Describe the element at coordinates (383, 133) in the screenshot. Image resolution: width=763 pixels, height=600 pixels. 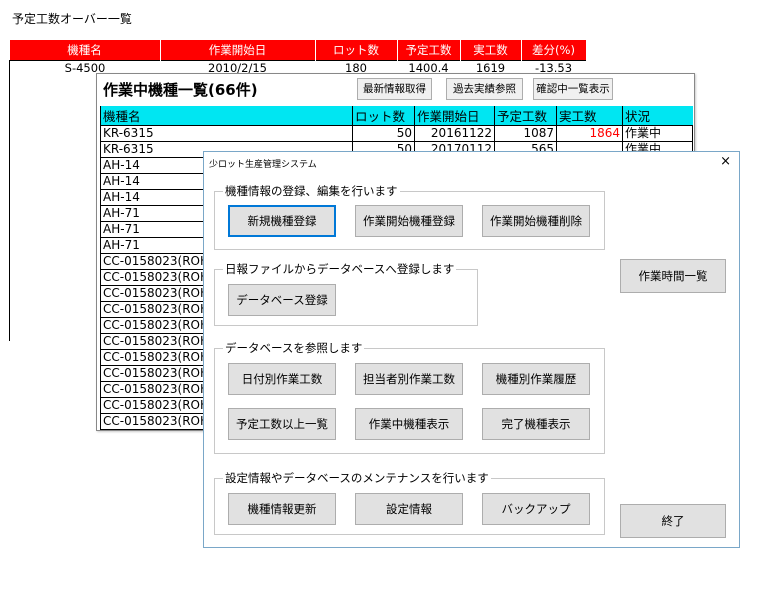
I see `in-progress-cell-lot: 50` at that location.